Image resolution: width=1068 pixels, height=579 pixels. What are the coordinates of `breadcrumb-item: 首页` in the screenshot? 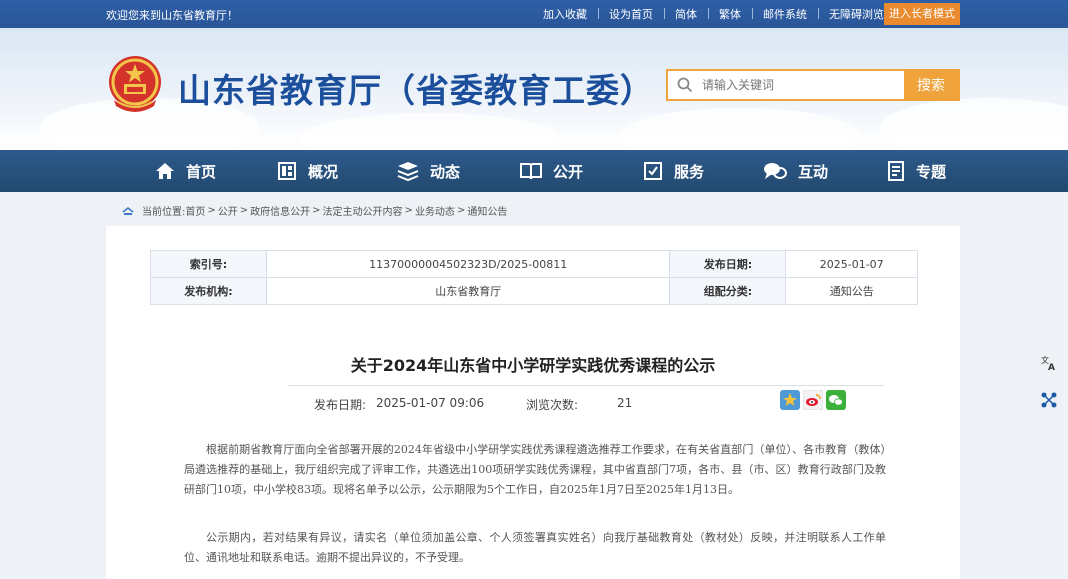 It's located at (195, 210).